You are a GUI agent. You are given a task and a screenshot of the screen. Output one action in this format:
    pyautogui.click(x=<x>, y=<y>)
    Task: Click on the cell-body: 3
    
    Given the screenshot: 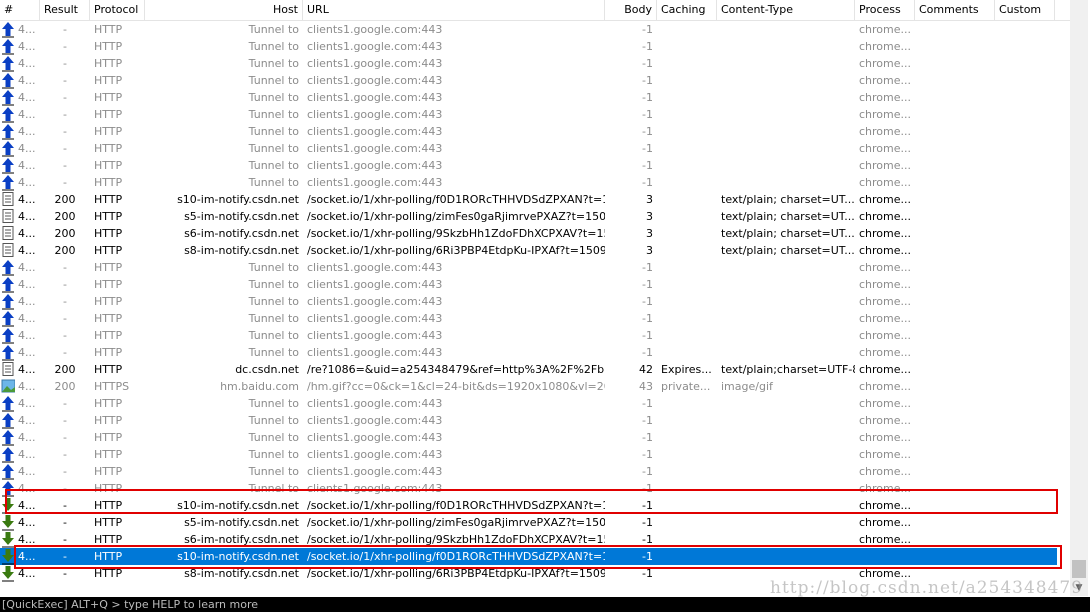 What is the action you would take?
    pyautogui.click(x=649, y=250)
    